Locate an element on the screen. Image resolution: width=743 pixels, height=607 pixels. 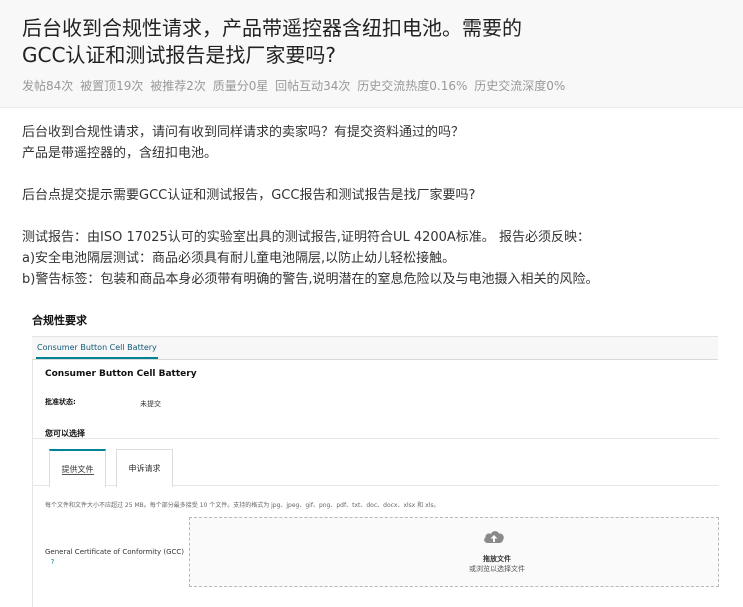
stat-depth: 历史交流深度0% is located at coordinates (520, 86).